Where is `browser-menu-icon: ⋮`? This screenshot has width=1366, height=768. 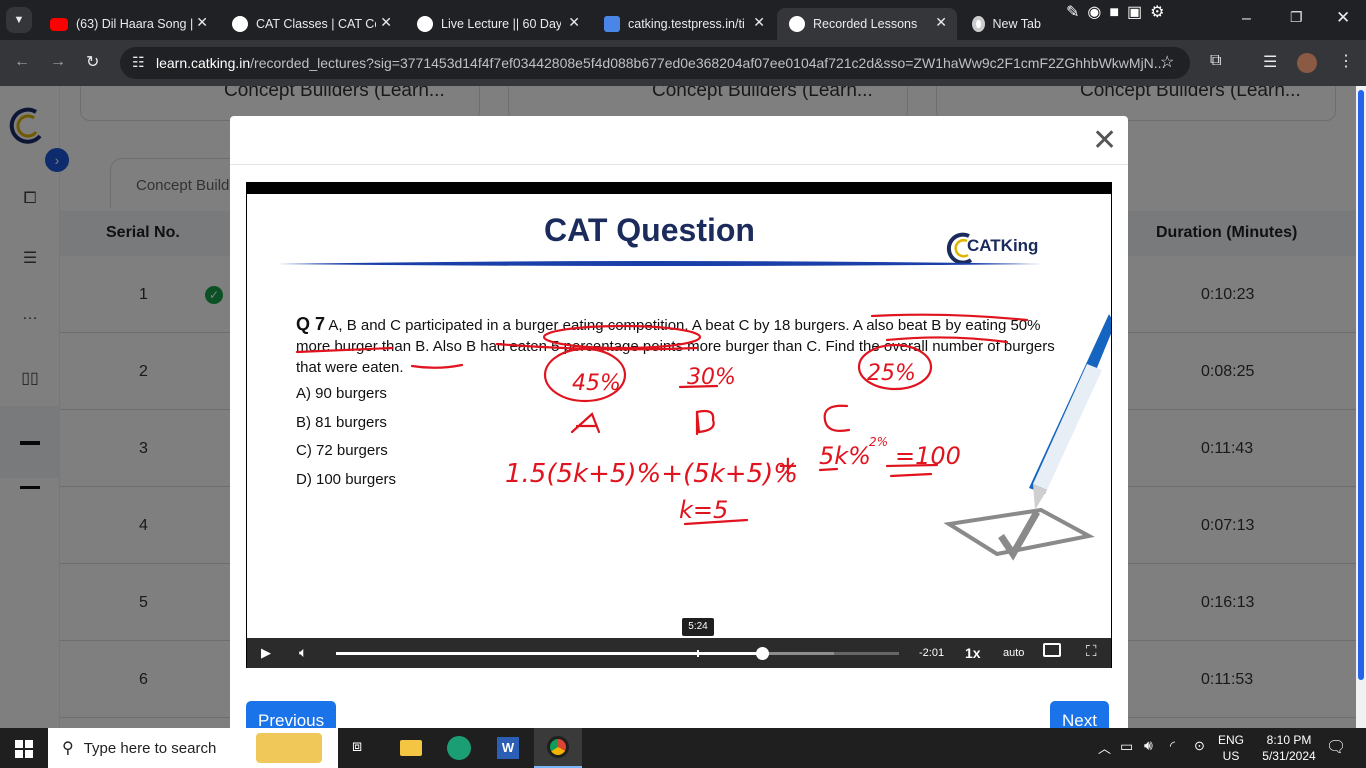 browser-menu-icon: ⋮ is located at coordinates (1346, 61).